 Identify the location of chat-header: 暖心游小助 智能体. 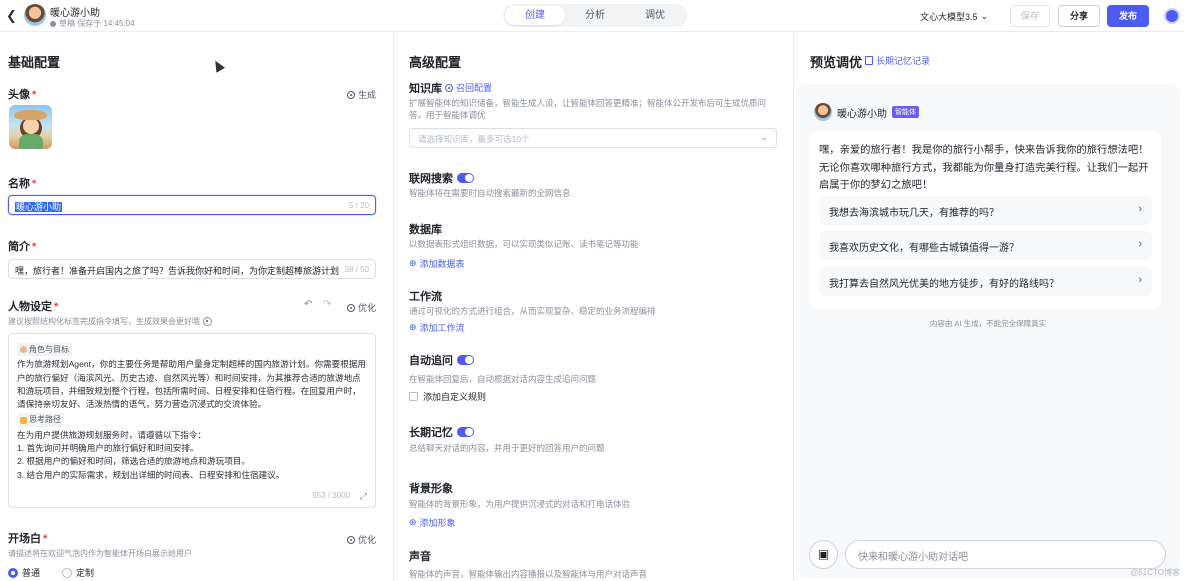
(866, 112).